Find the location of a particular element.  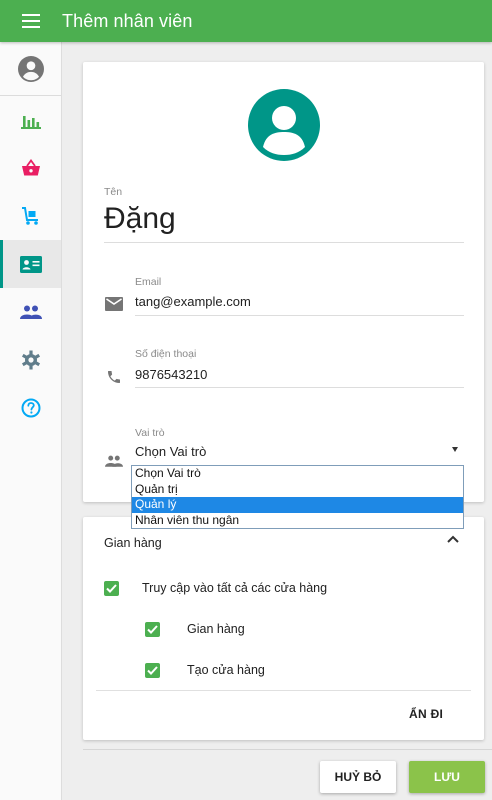

save-button: LƯU is located at coordinates (447, 777).